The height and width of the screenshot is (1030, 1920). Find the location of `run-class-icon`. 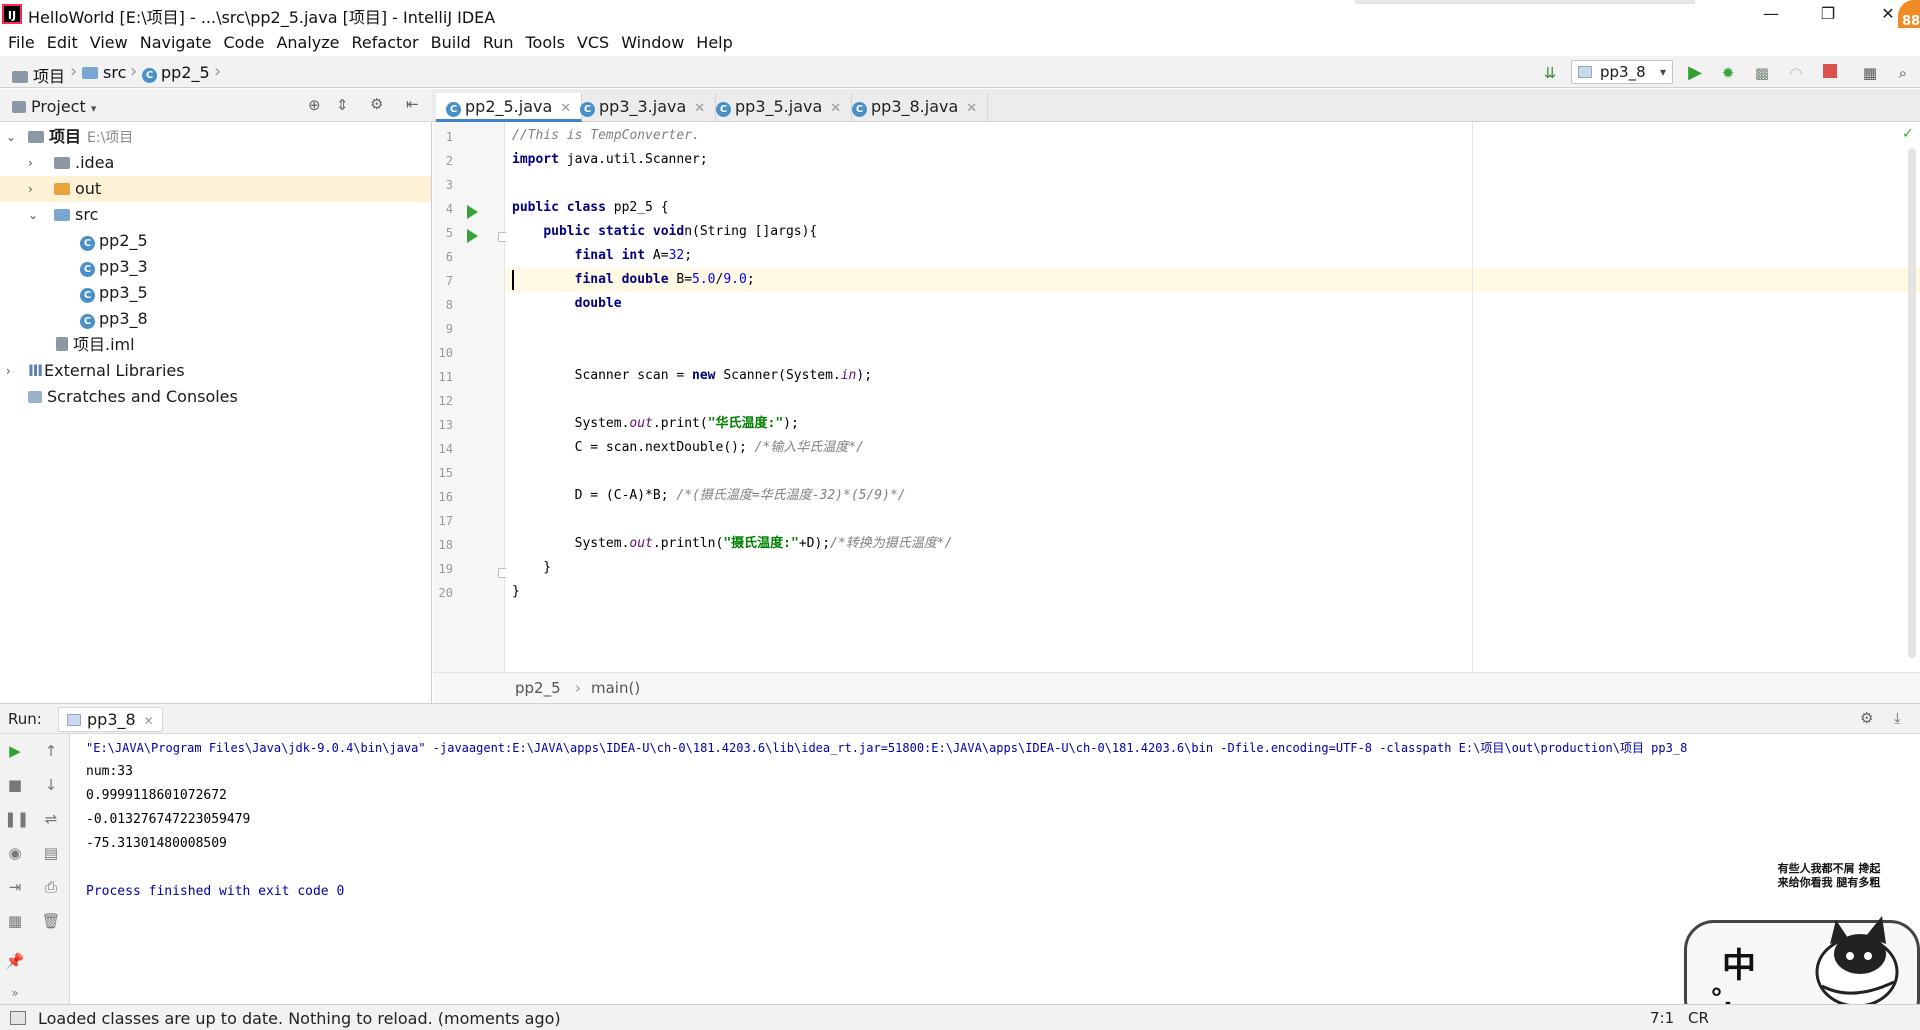

run-class-icon is located at coordinates (472, 212).